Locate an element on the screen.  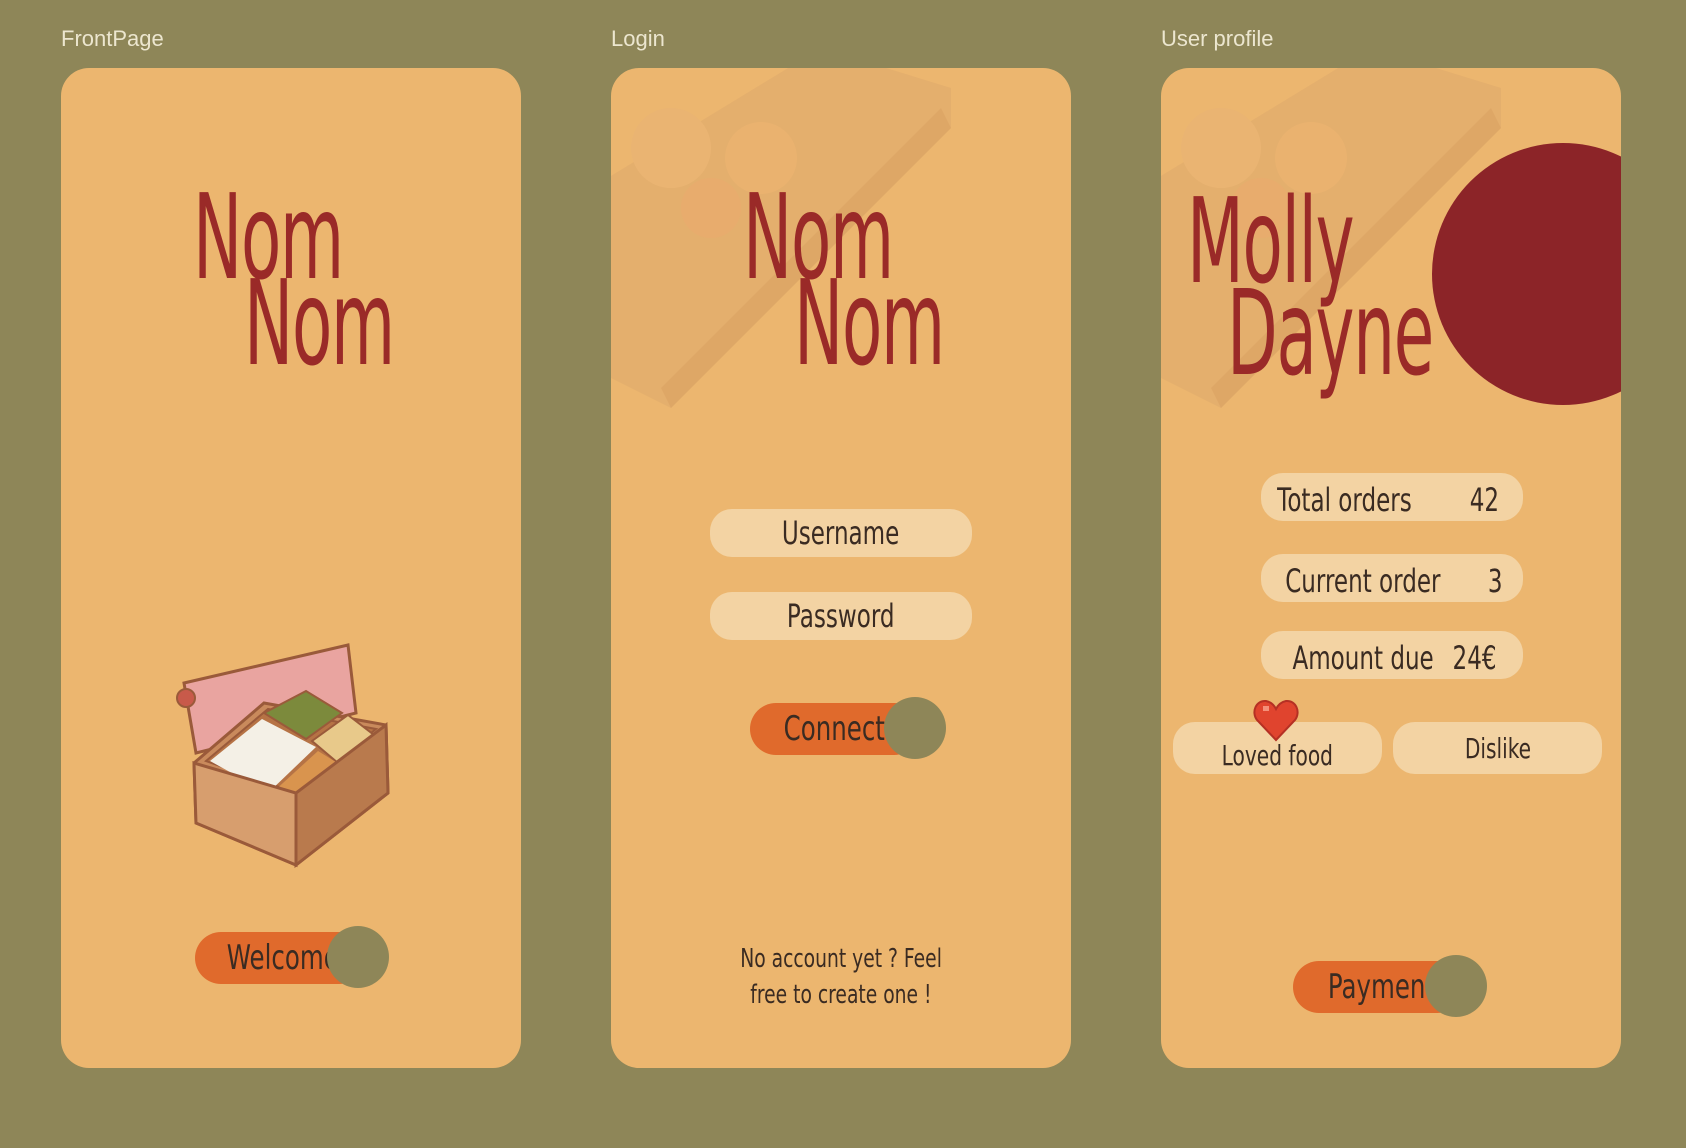
stat-value: 3 is located at coordinates (1495, 581).